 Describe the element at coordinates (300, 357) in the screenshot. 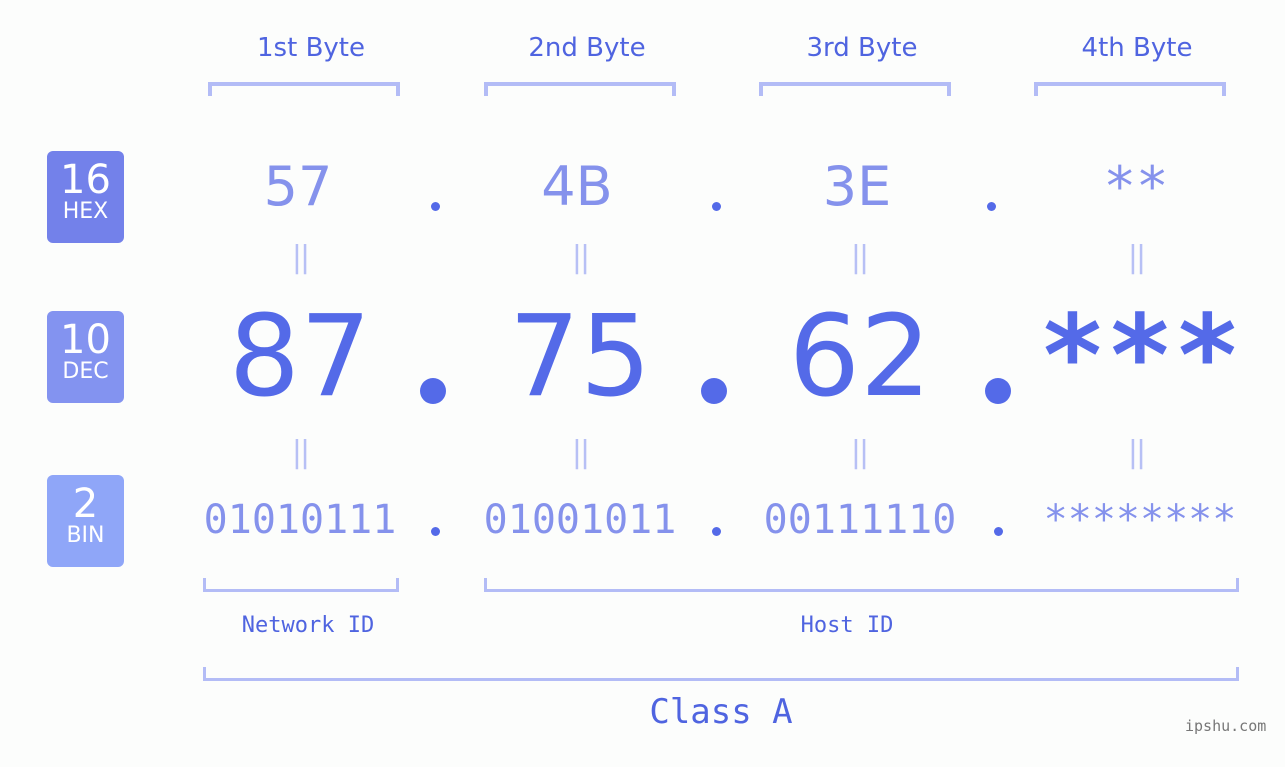

I see `dec-value-1: 87` at that location.